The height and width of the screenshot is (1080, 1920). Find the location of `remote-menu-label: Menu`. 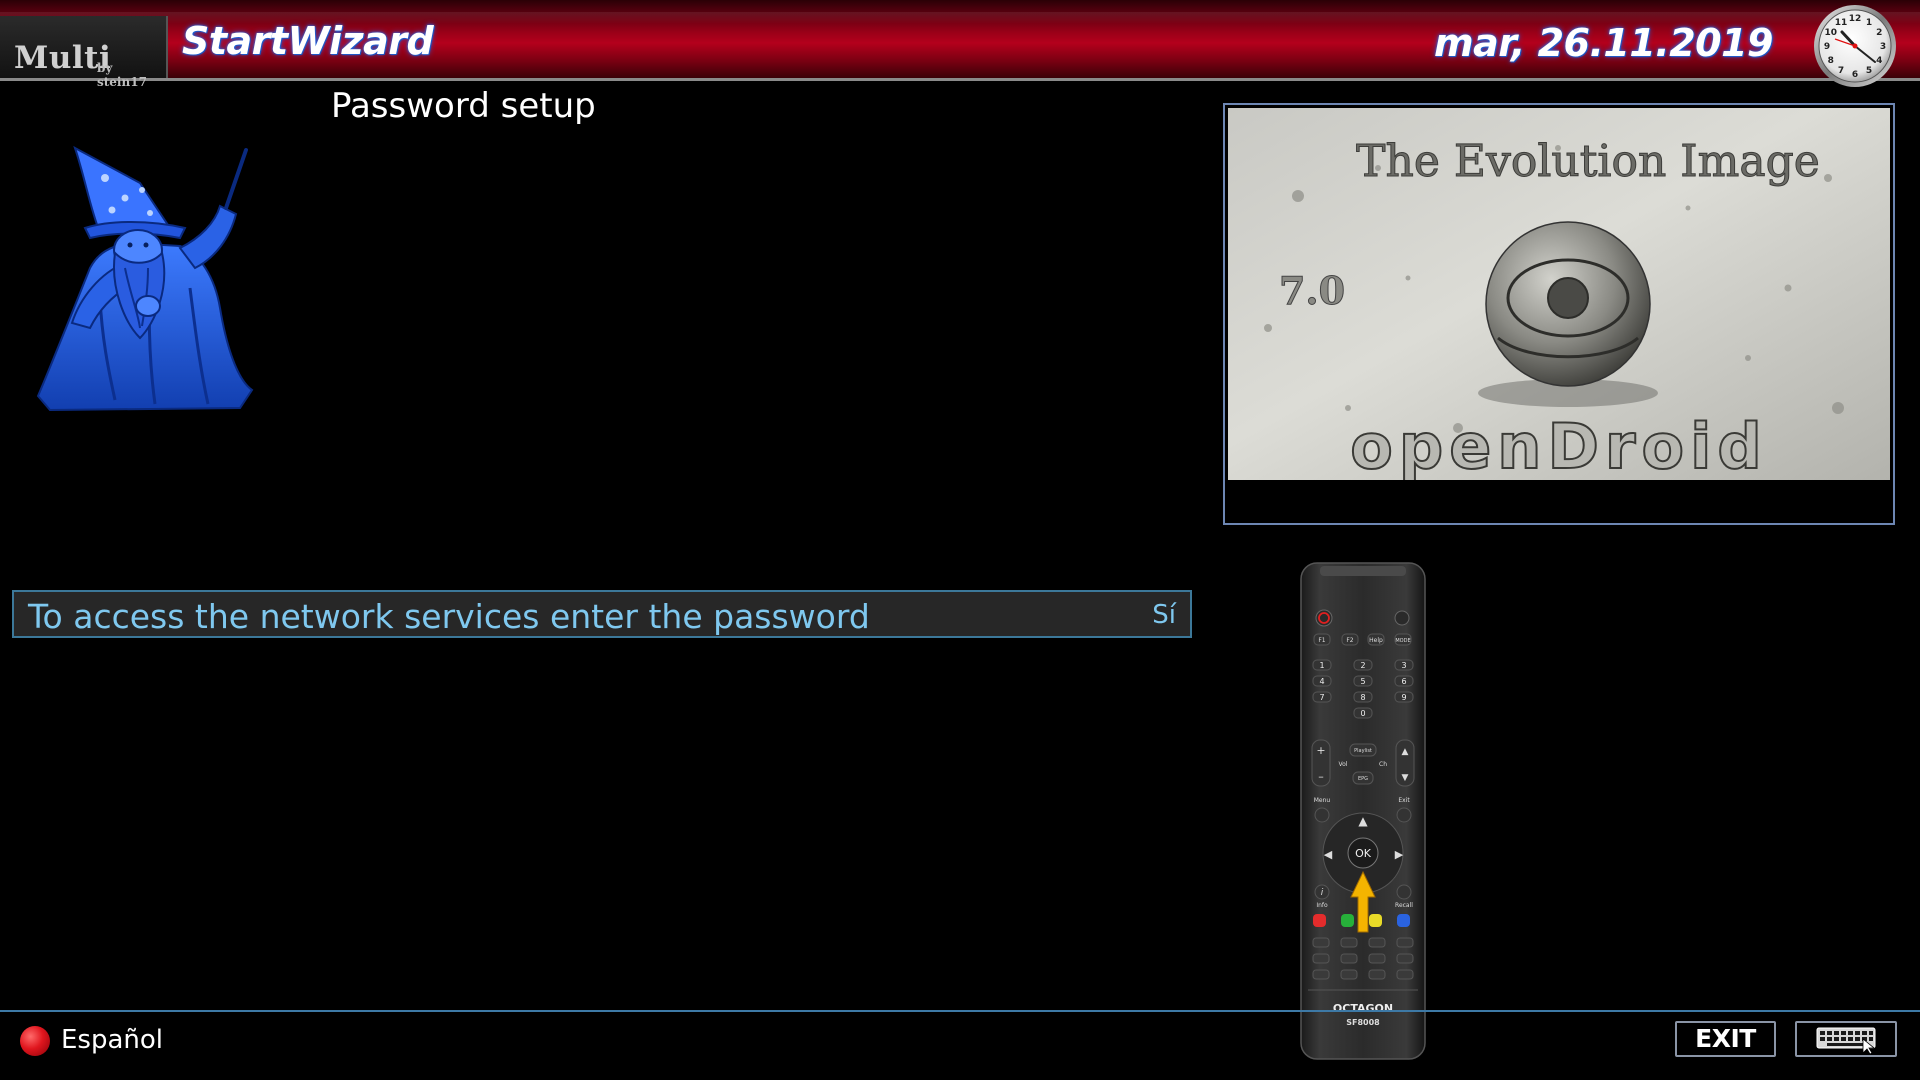

remote-menu-label: Menu is located at coordinates (1322, 800).